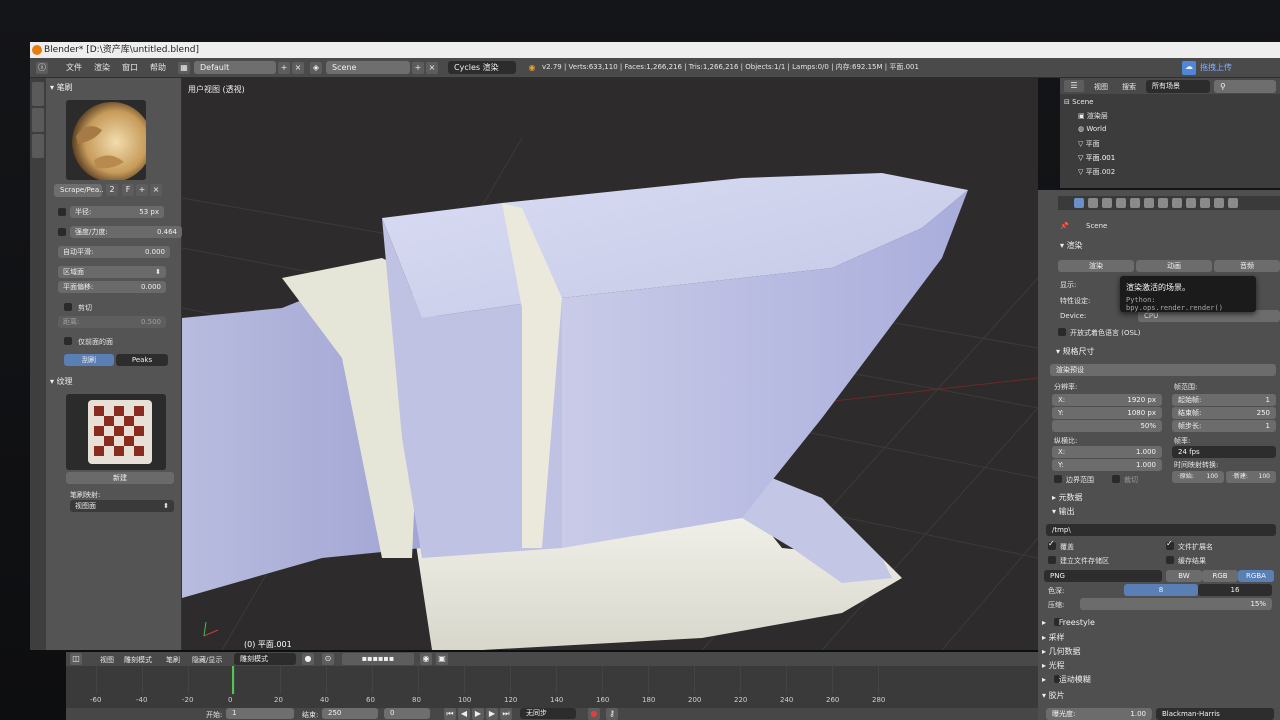 The height and width of the screenshot is (720, 1280). Describe the element at coordinates (142, 190) in the screenshot. I see `brush-add-icon: +` at that location.